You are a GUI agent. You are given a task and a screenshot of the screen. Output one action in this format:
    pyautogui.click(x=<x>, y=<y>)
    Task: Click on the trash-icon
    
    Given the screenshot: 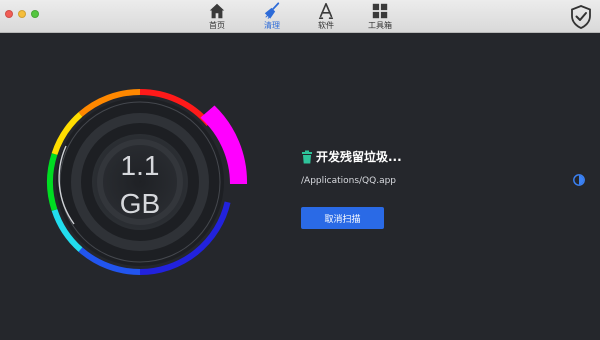 What is the action you would take?
    pyautogui.click(x=307, y=156)
    